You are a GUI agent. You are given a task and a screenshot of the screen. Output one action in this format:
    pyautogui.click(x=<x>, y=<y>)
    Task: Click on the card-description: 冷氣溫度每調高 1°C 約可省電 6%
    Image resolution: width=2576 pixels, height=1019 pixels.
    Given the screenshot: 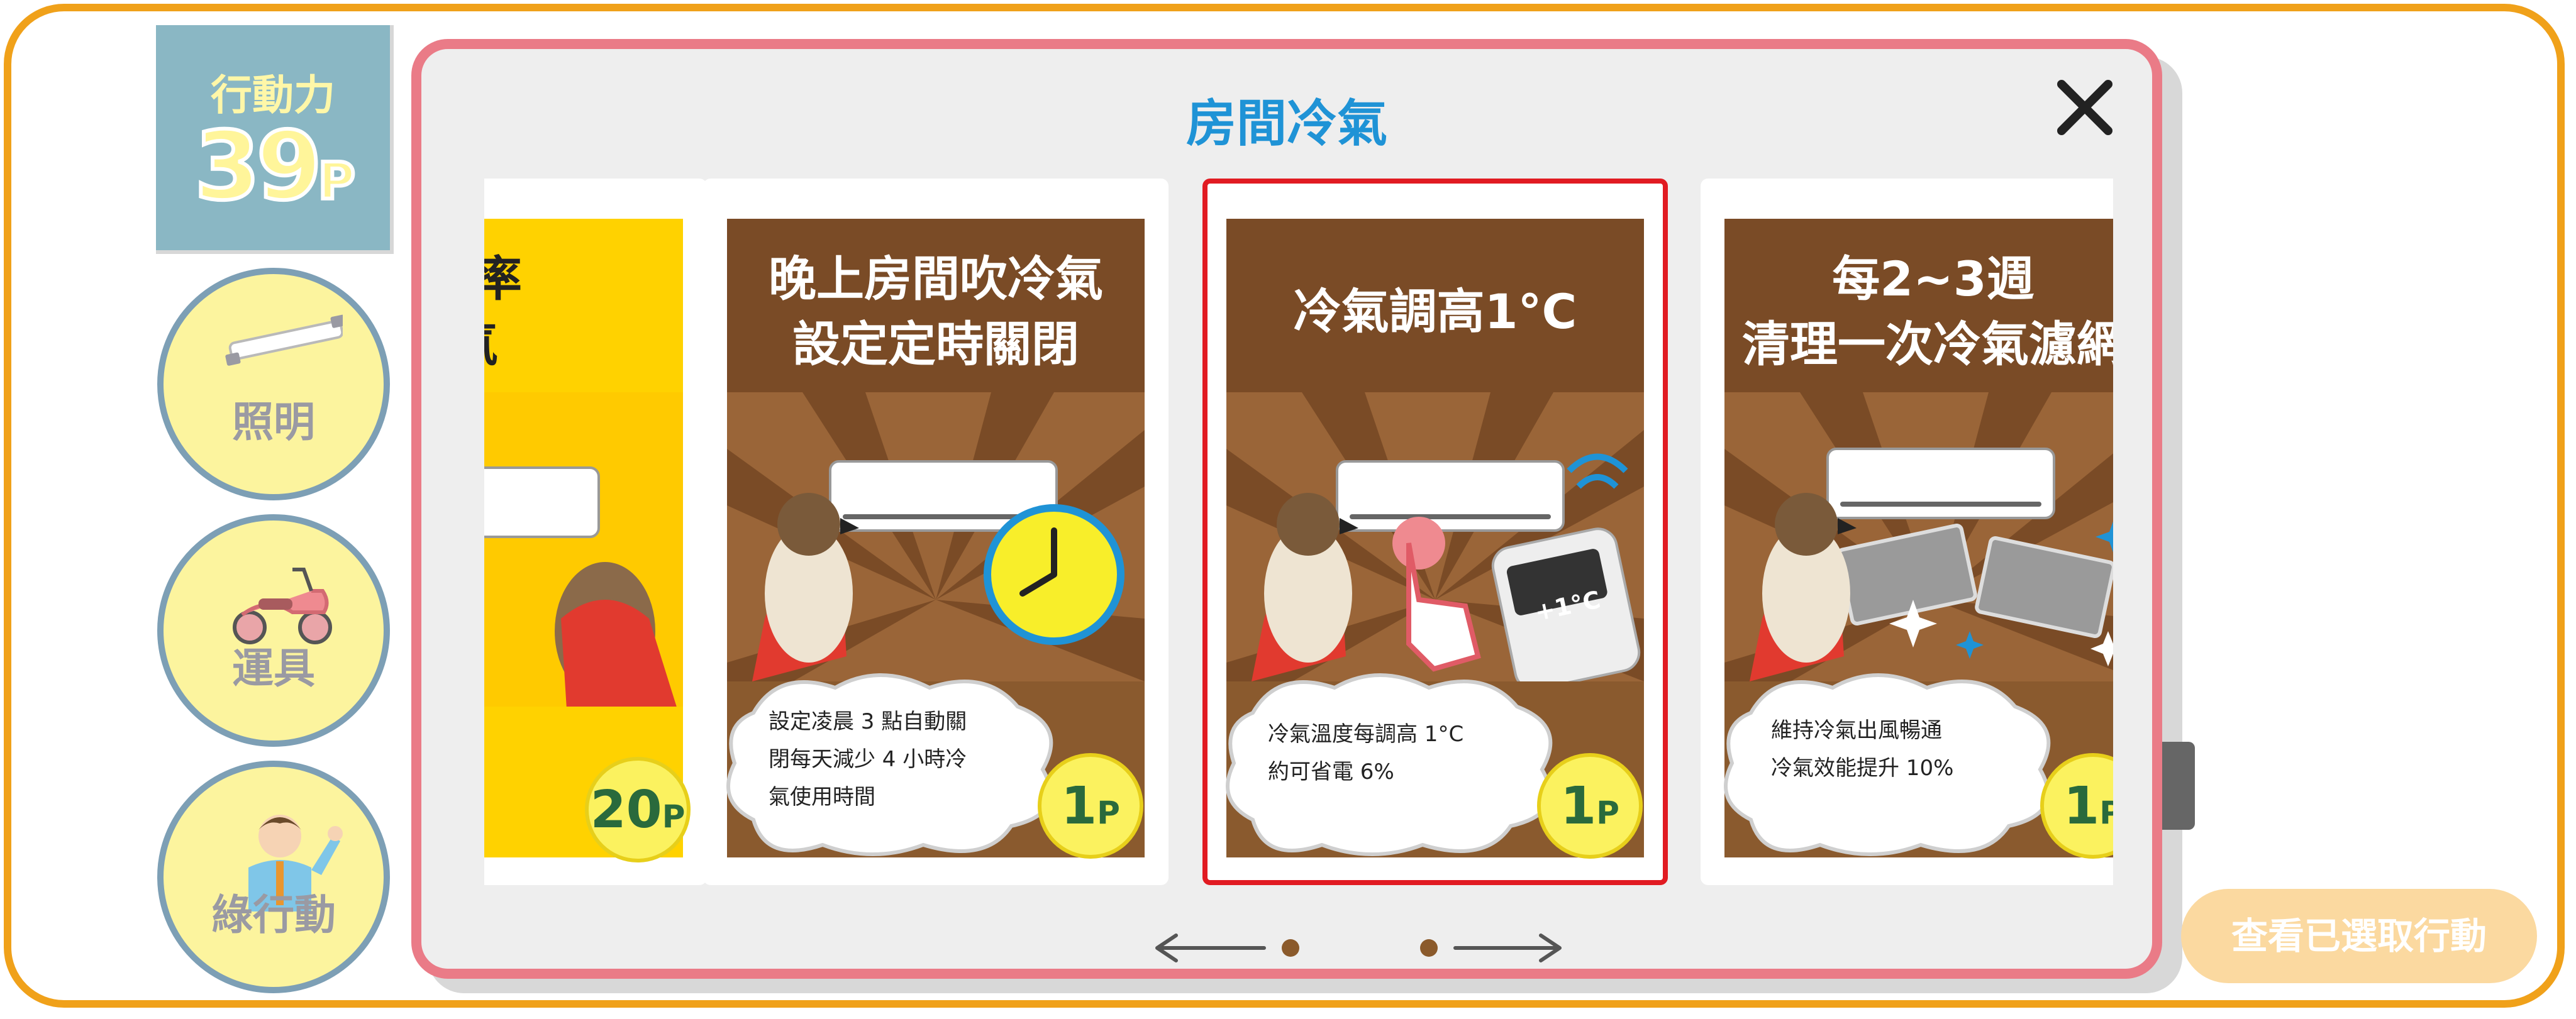 What is the action you would take?
    pyautogui.click(x=1366, y=753)
    